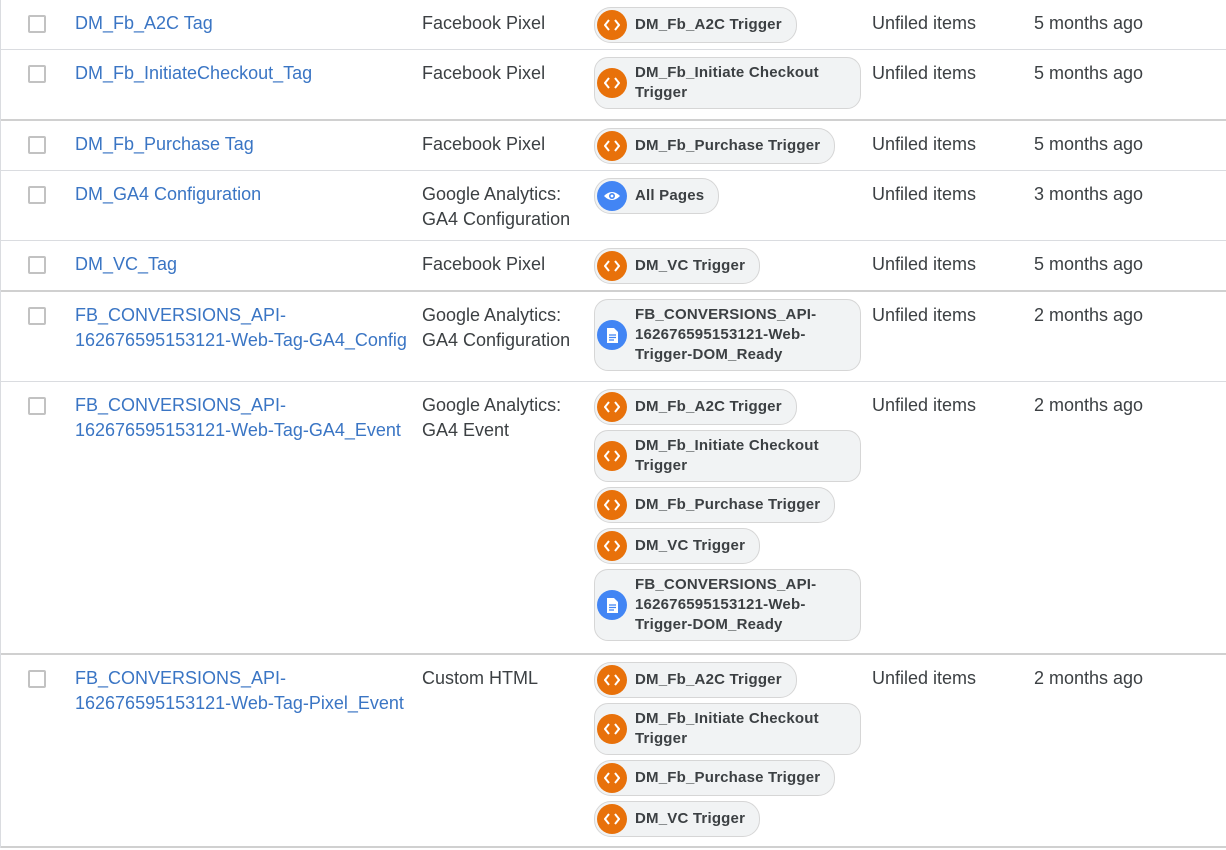 This screenshot has width=1226, height=850. What do you see at coordinates (496, 327) in the screenshot?
I see `tag-type: Google Analytics: GA4 Configuration` at bounding box center [496, 327].